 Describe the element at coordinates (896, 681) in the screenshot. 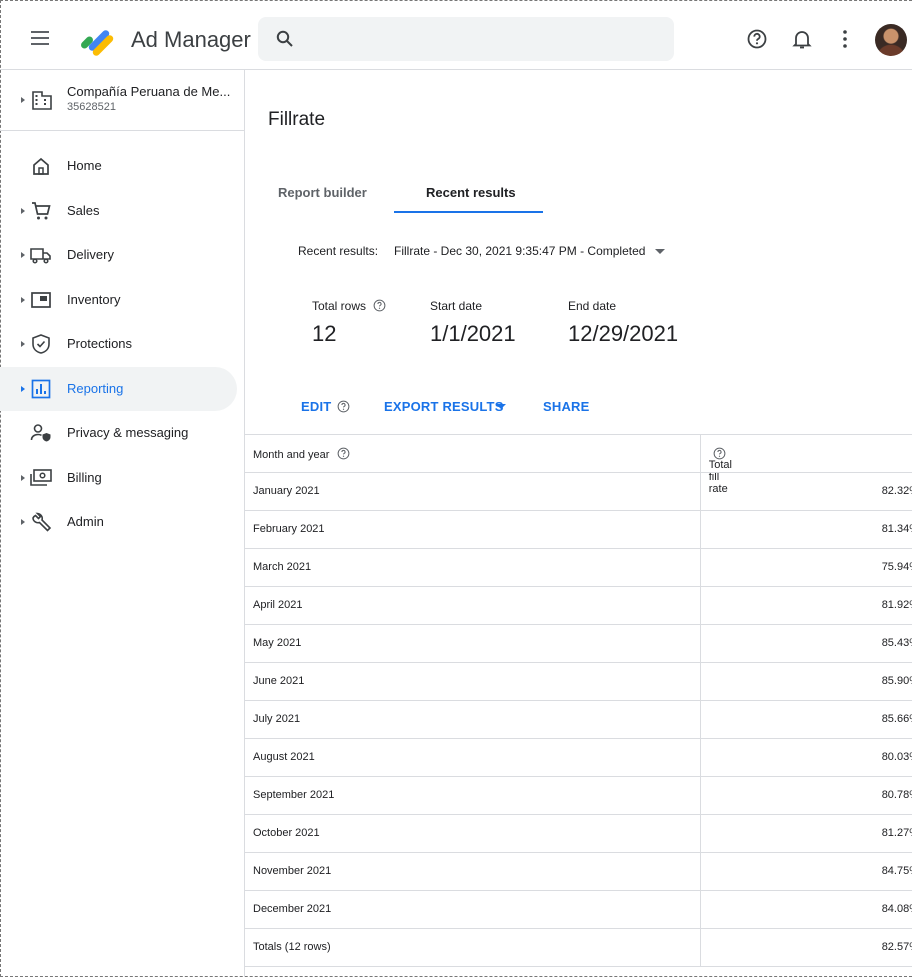

I see `fill-rate-value: 85.90%` at that location.